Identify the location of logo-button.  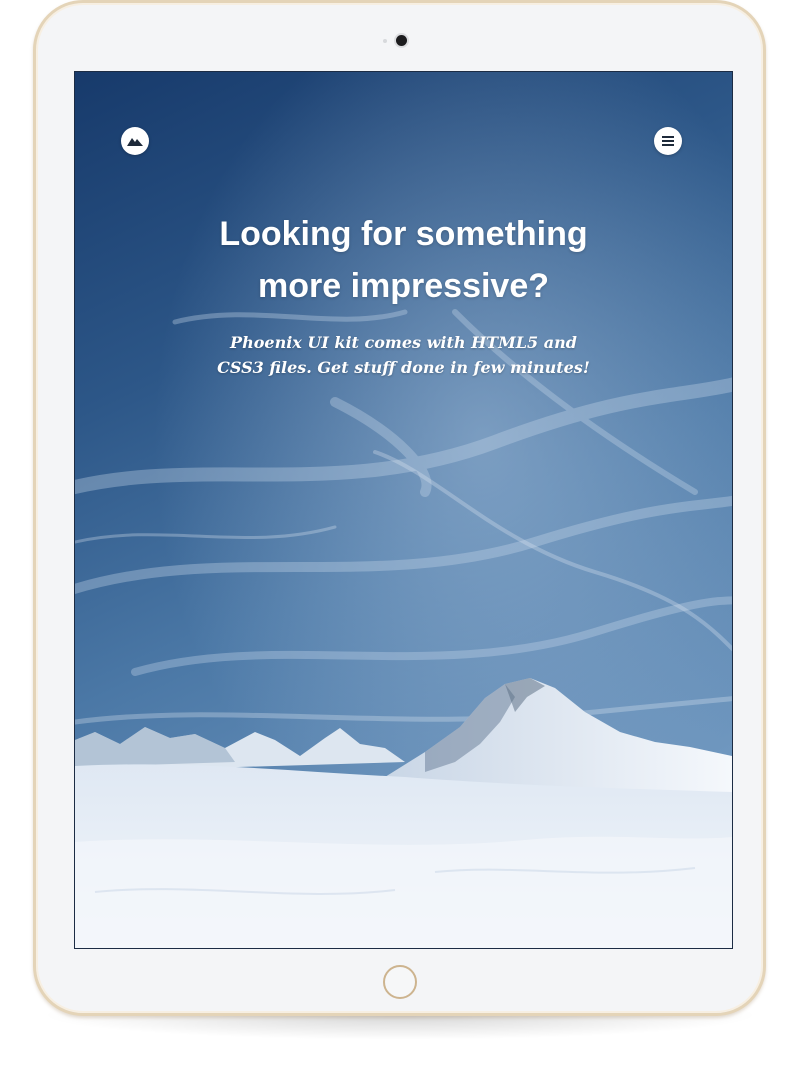
(135, 141).